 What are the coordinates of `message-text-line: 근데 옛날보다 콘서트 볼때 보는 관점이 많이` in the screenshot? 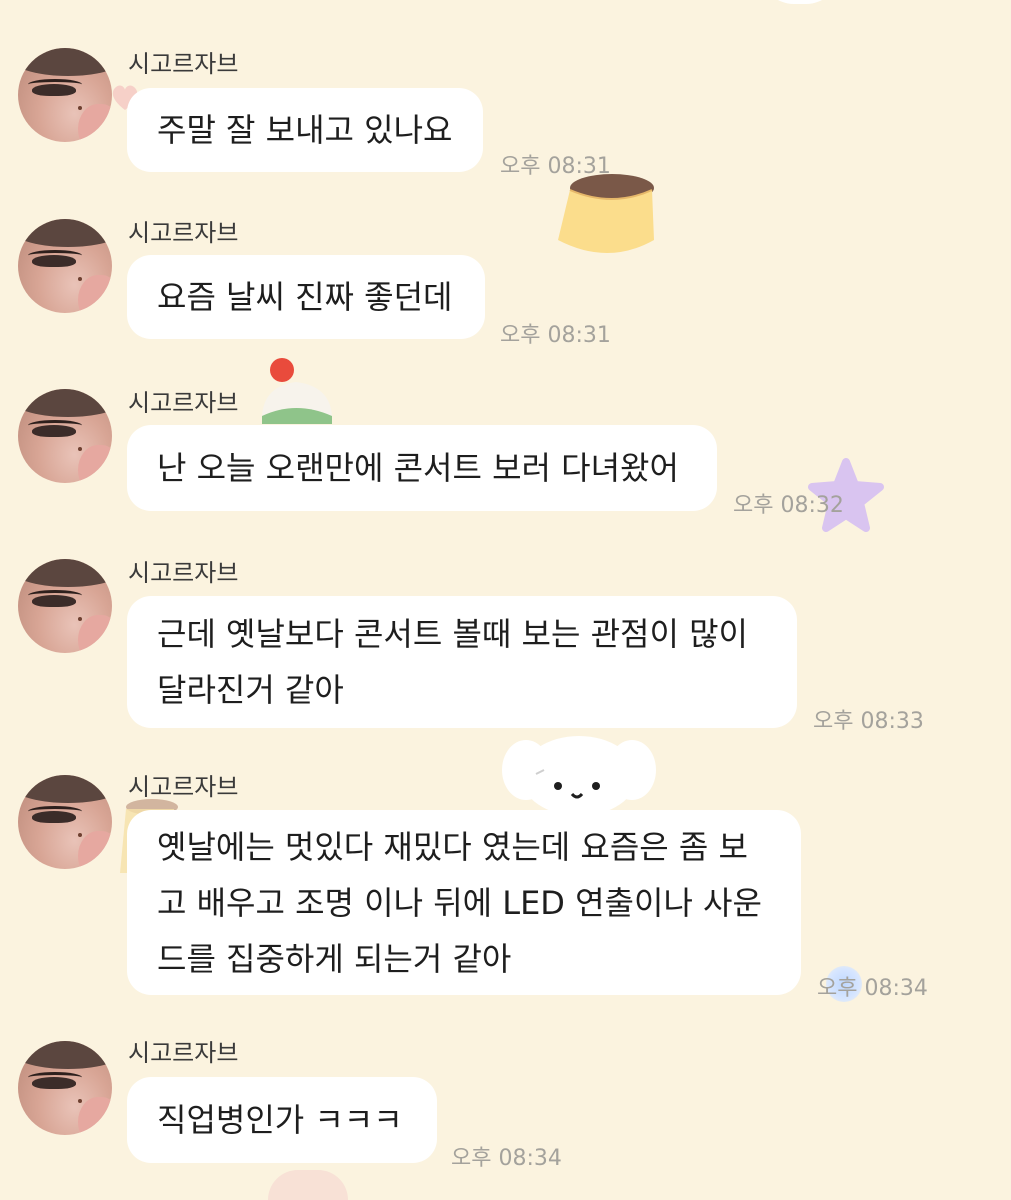 It's located at (452, 634).